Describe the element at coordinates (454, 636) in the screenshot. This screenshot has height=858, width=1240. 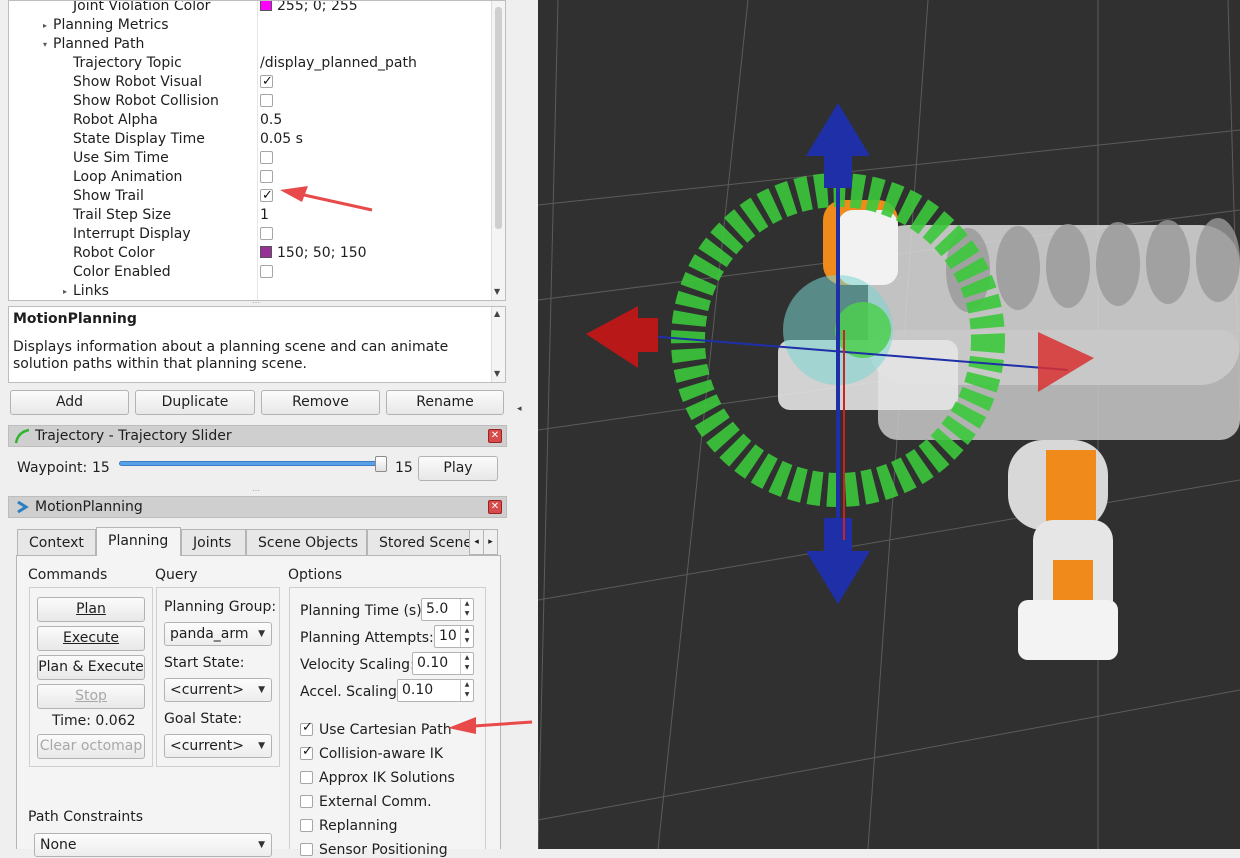
I see `planning-attempts-input: 10 ▲ ▼` at that location.